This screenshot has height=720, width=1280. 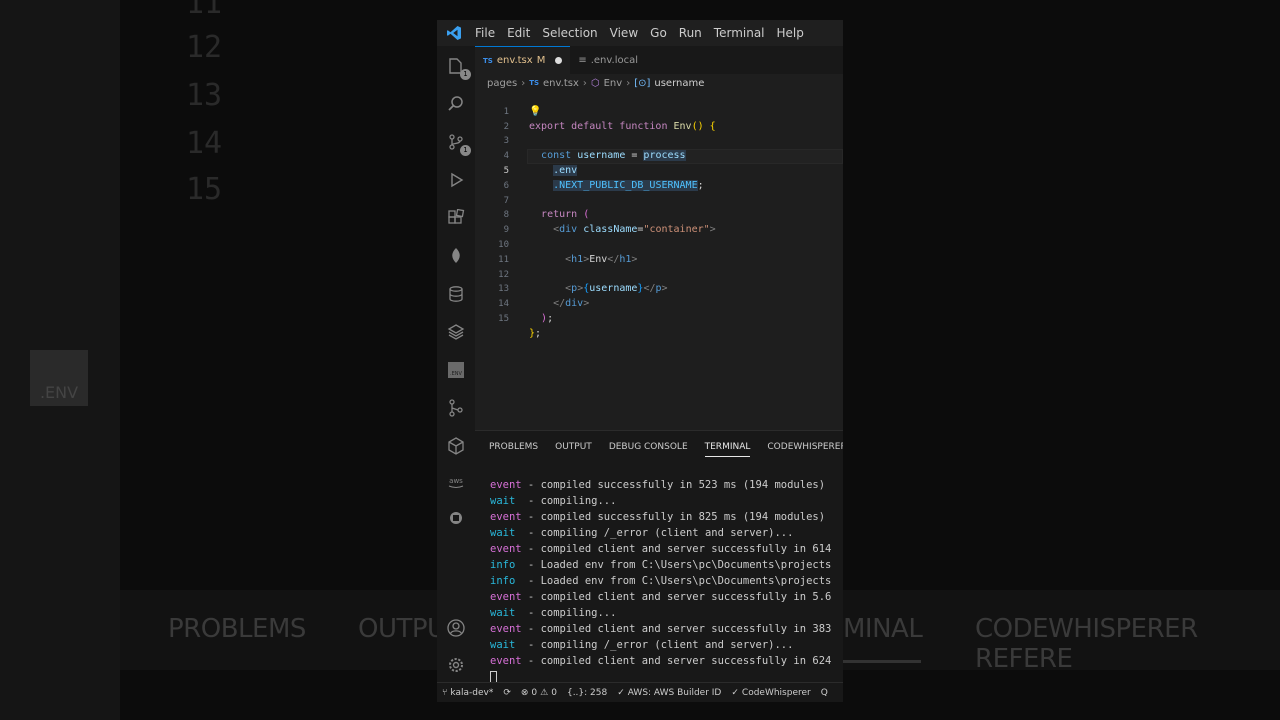 What do you see at coordinates (456, 332) in the screenshot?
I see `layers-icon` at bounding box center [456, 332].